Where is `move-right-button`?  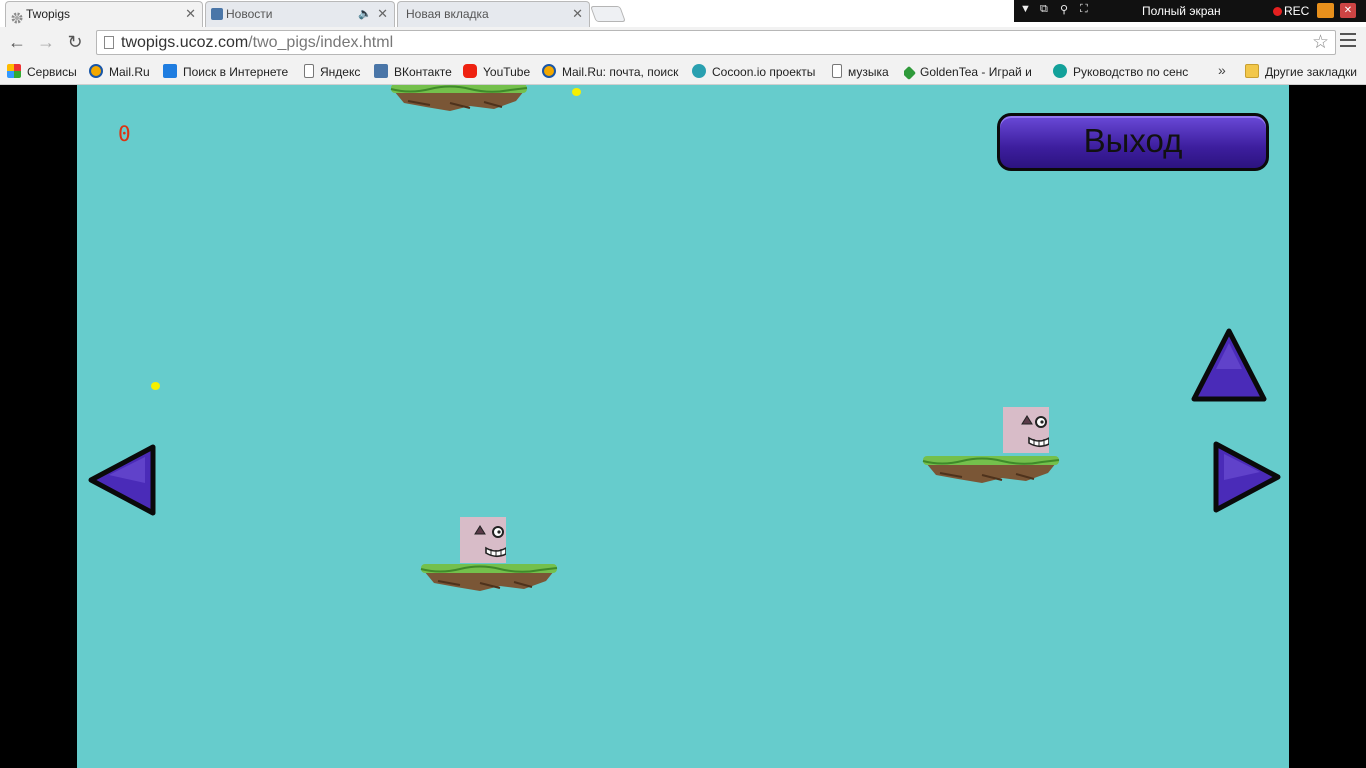
move-right-button is located at coordinates (1246, 477).